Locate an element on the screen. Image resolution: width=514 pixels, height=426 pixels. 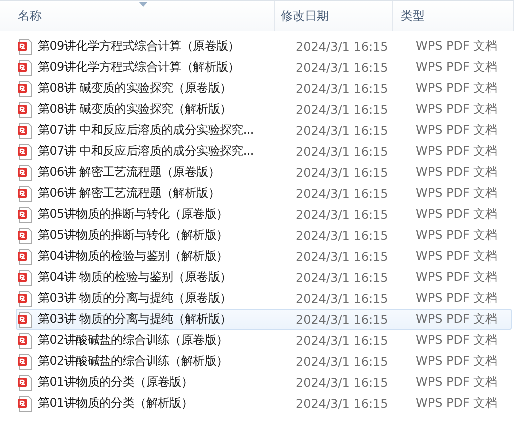
file-name: 第06讲 解密工艺流程题（解析版） is located at coordinates (129, 193).